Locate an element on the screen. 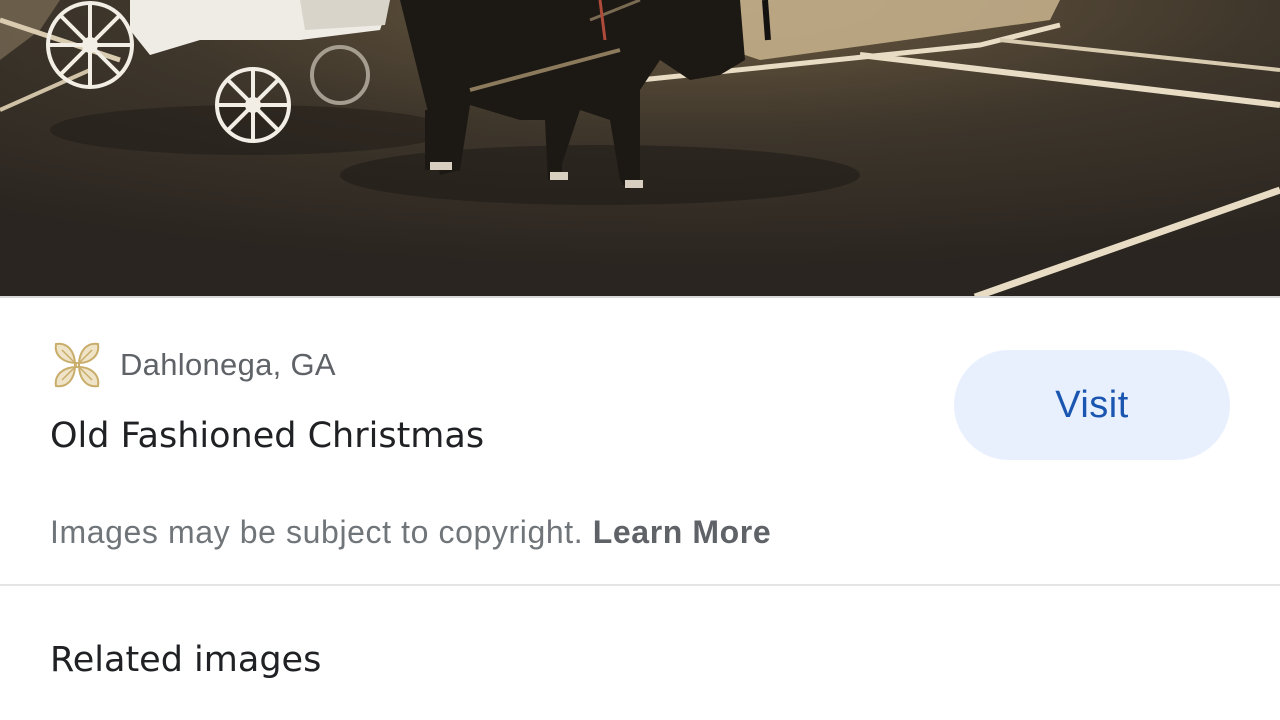 The height and width of the screenshot is (720, 1280). page-title: Old Fashioned Christmas is located at coordinates (267, 436).